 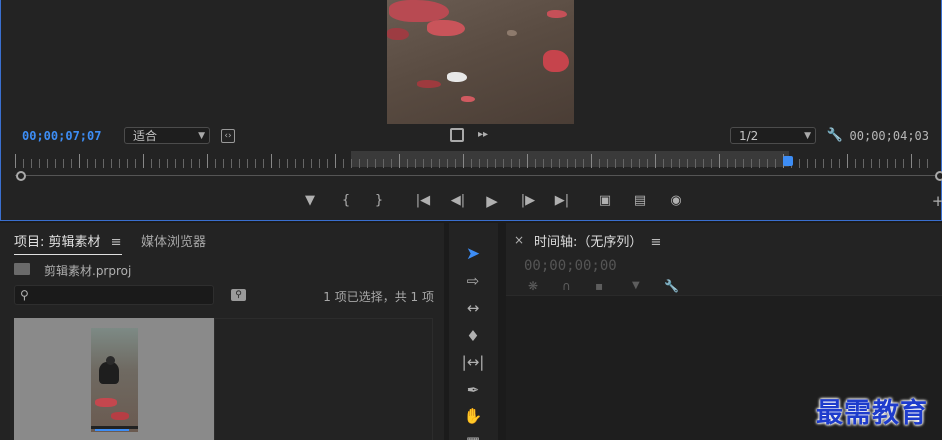 I want to click on export-frame-film-icon, so click(x=457, y=135).